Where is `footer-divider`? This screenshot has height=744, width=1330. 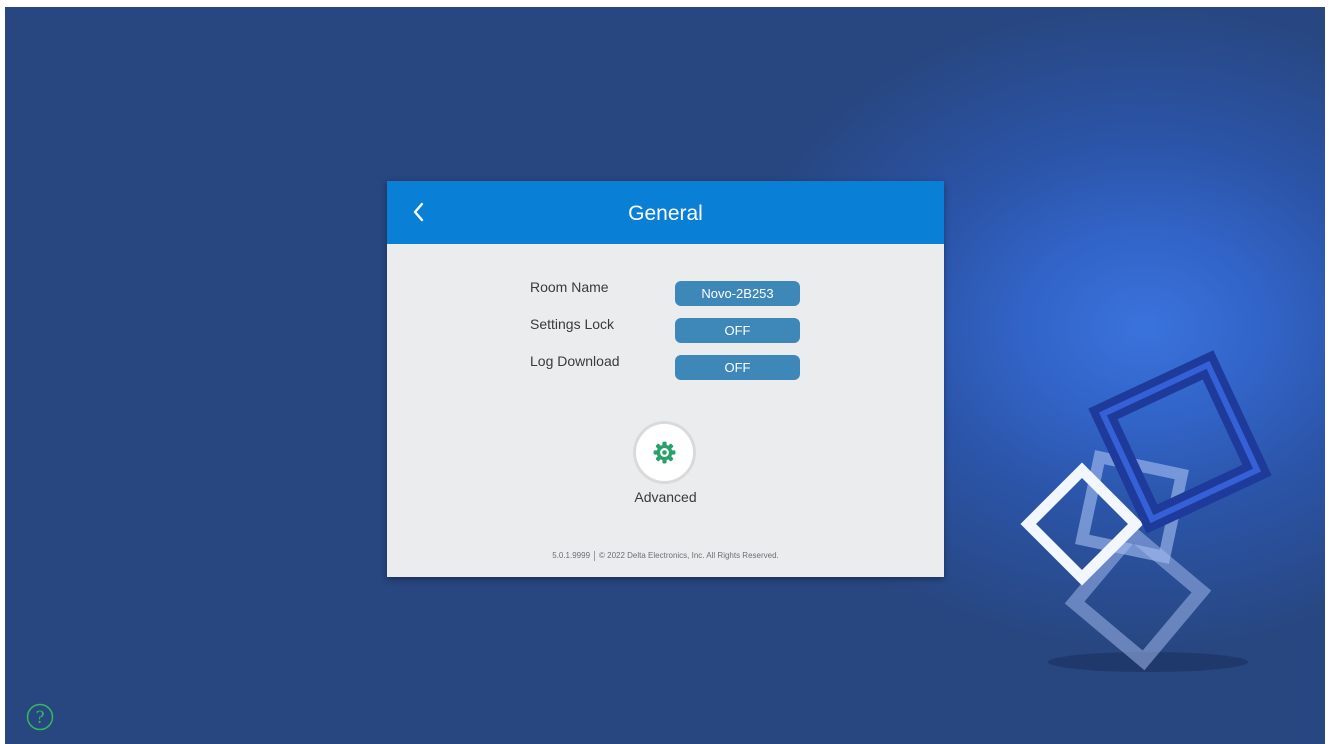
footer-divider is located at coordinates (595, 556).